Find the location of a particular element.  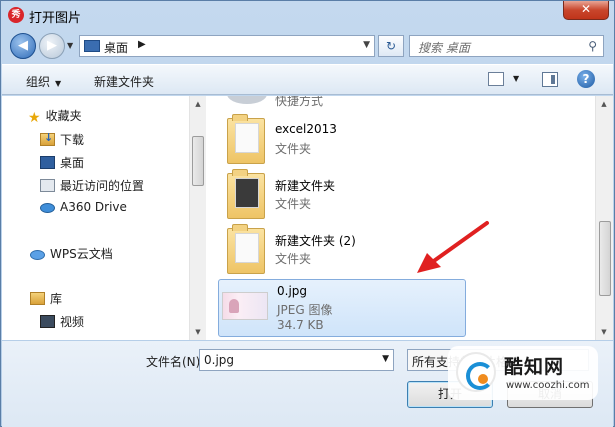

arrow-right-icon: ▶ is located at coordinates (52, 45).